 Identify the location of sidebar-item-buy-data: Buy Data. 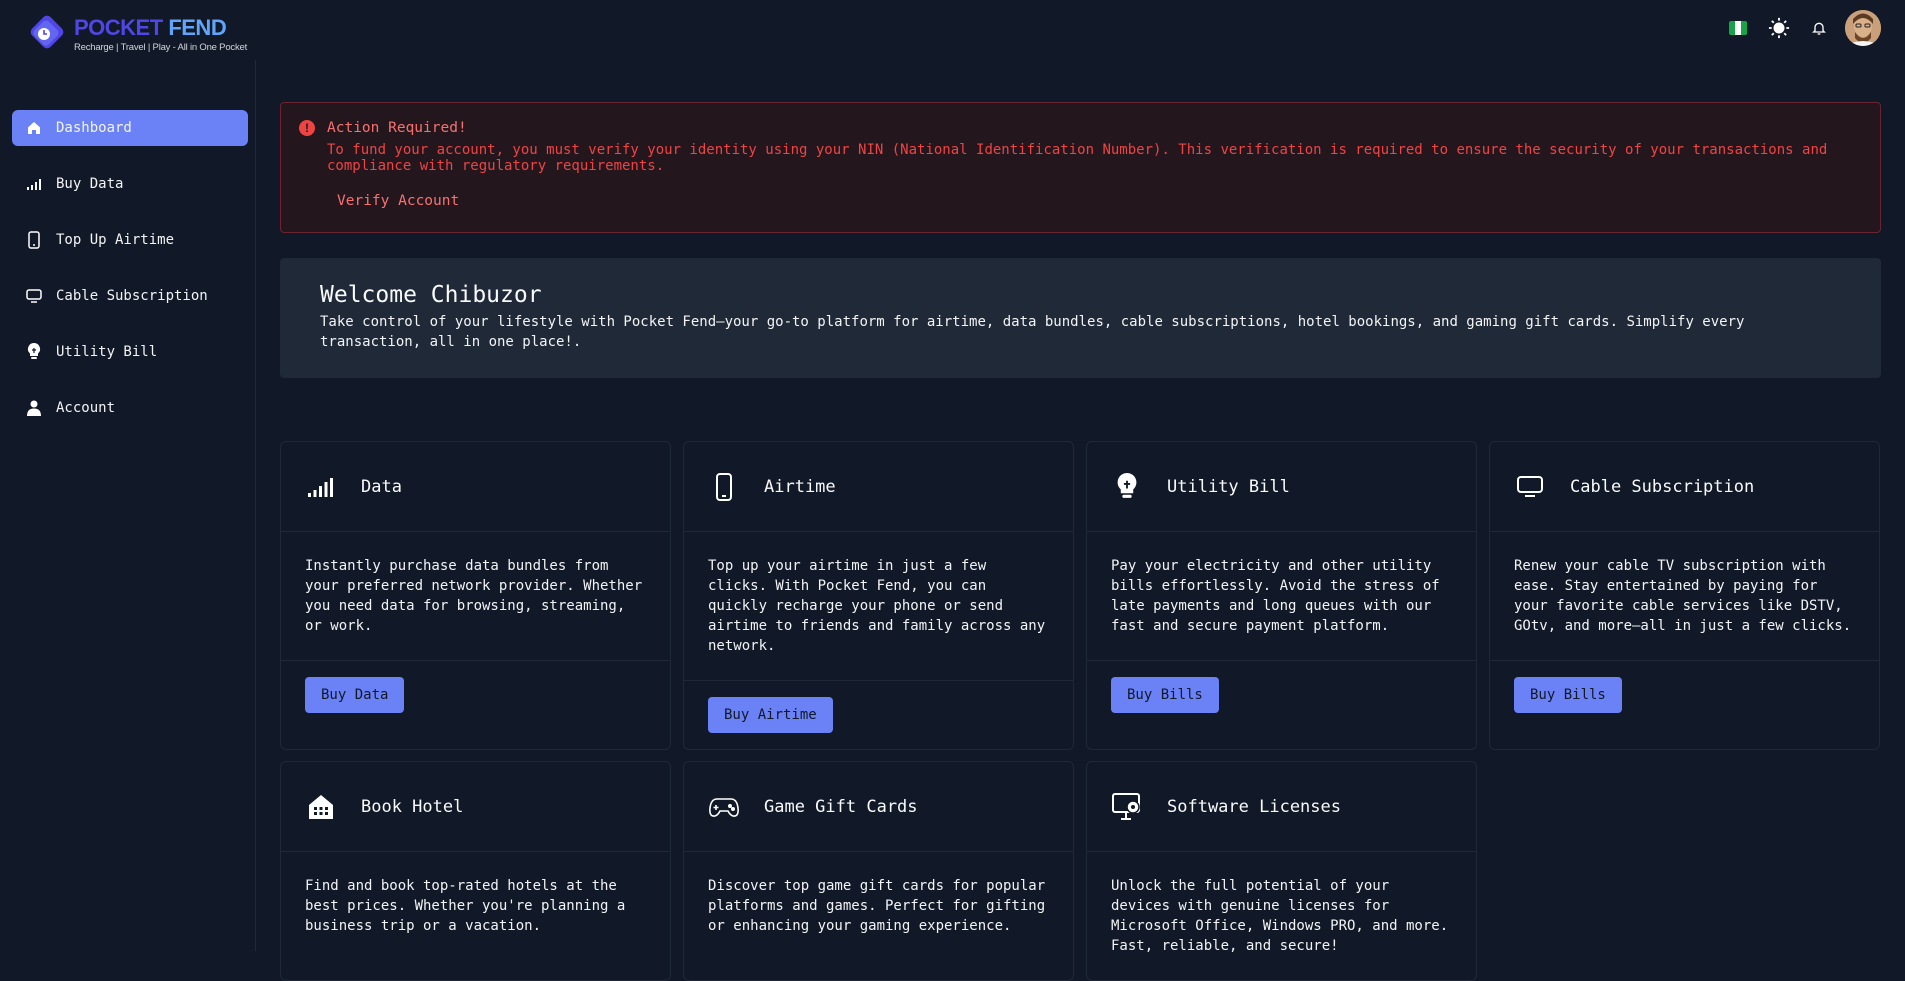
(130, 184).